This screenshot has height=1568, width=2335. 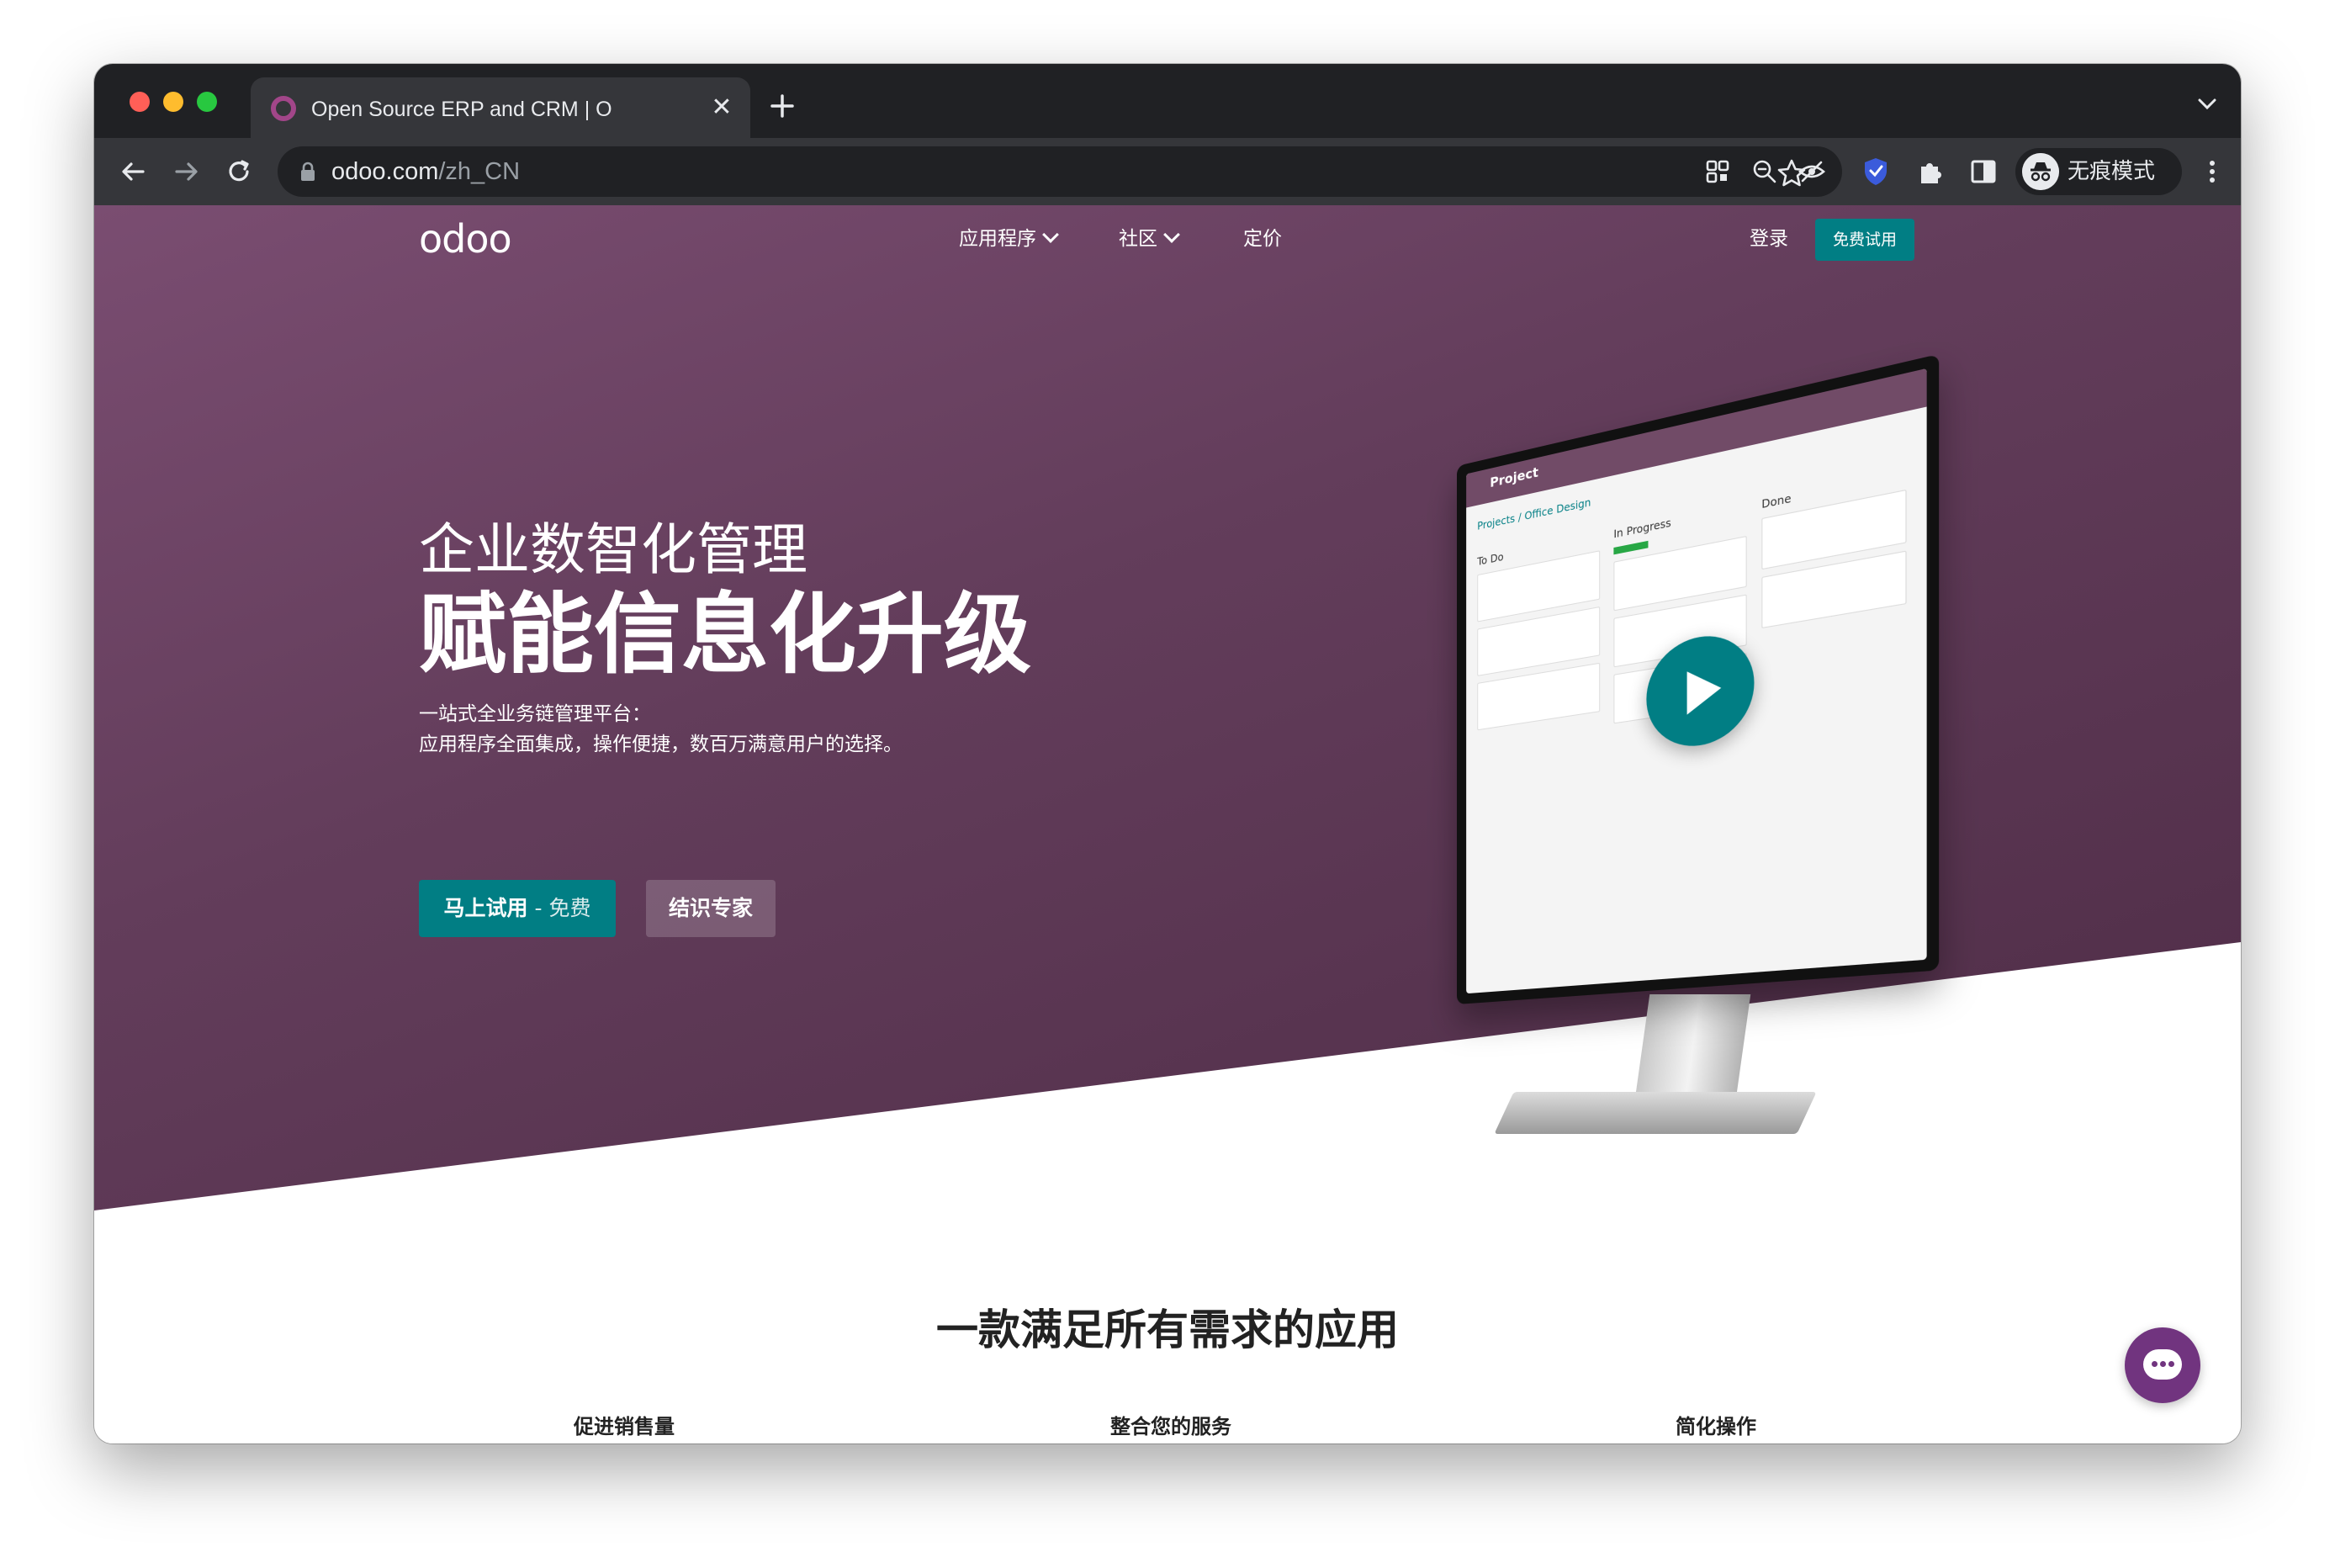 I want to click on back-icon, so click(x=133, y=171).